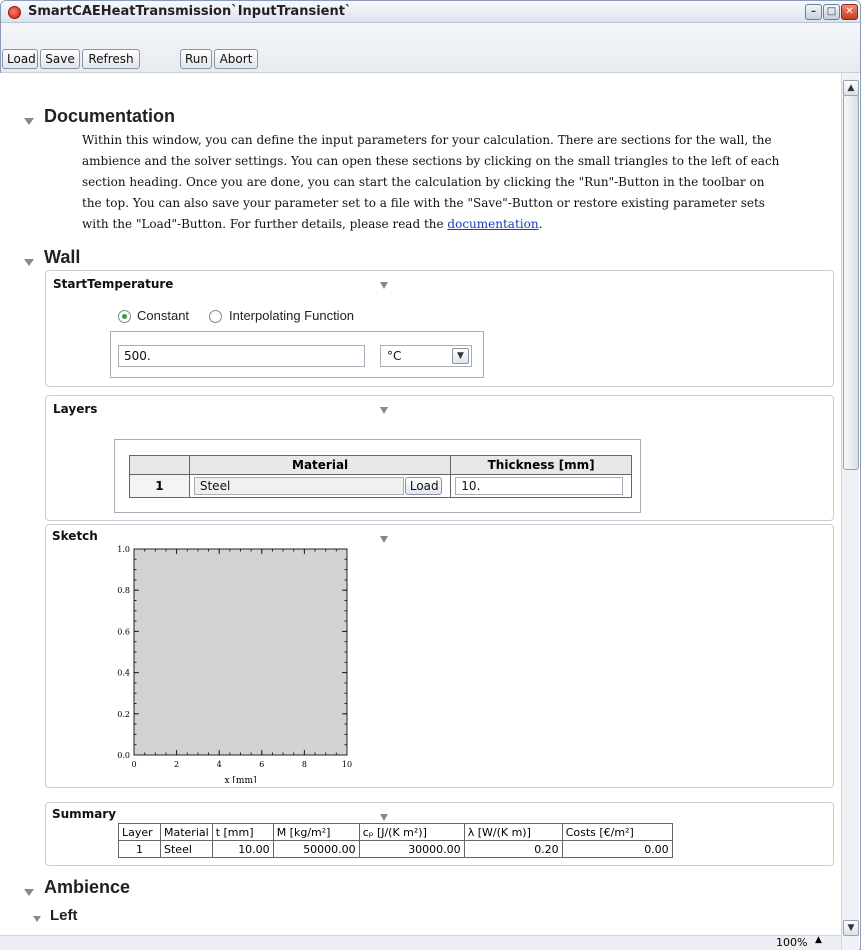  I want to click on left-heading: Left, so click(64, 915).